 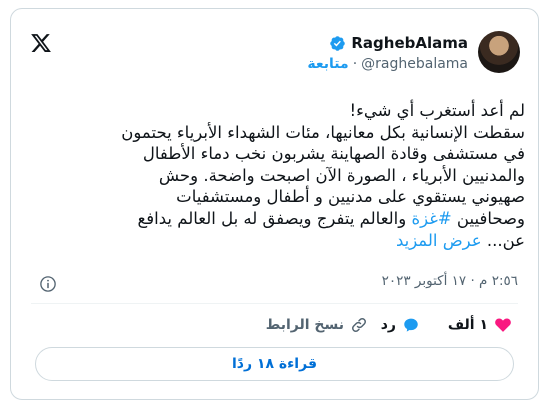 What do you see at coordinates (48, 284) in the screenshot?
I see `info-icon` at bounding box center [48, 284].